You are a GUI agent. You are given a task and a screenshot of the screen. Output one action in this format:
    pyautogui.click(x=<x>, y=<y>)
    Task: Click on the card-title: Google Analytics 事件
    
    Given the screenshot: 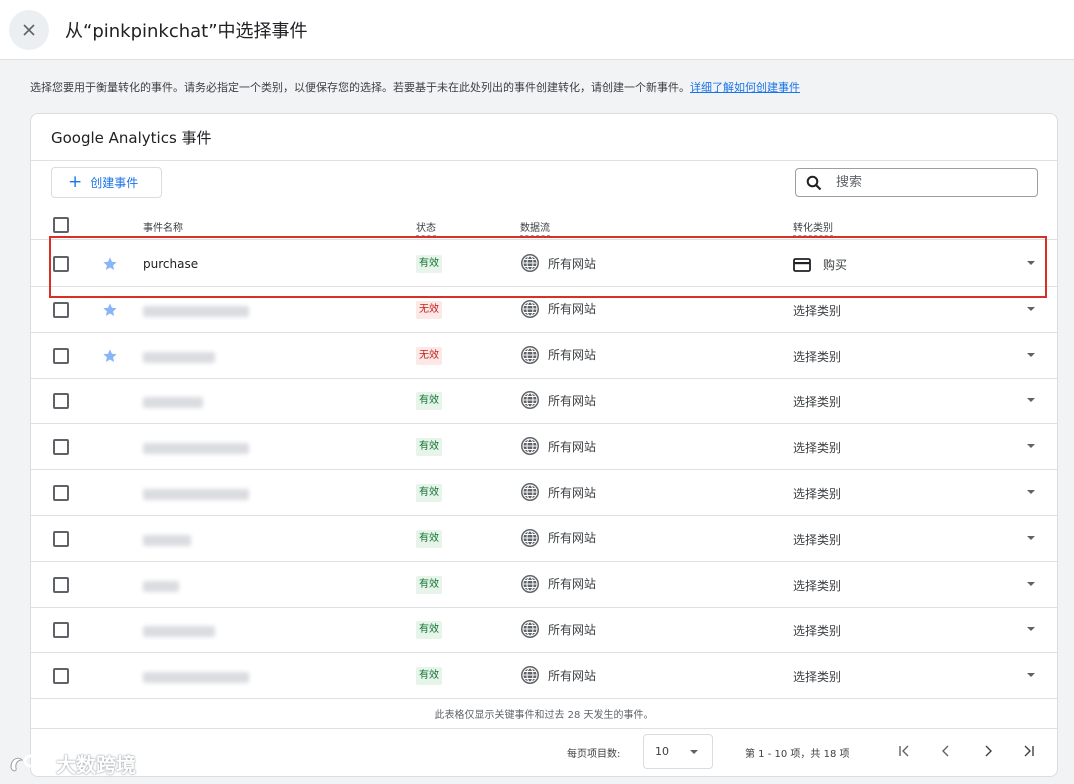 What is the action you would take?
    pyautogui.click(x=131, y=138)
    